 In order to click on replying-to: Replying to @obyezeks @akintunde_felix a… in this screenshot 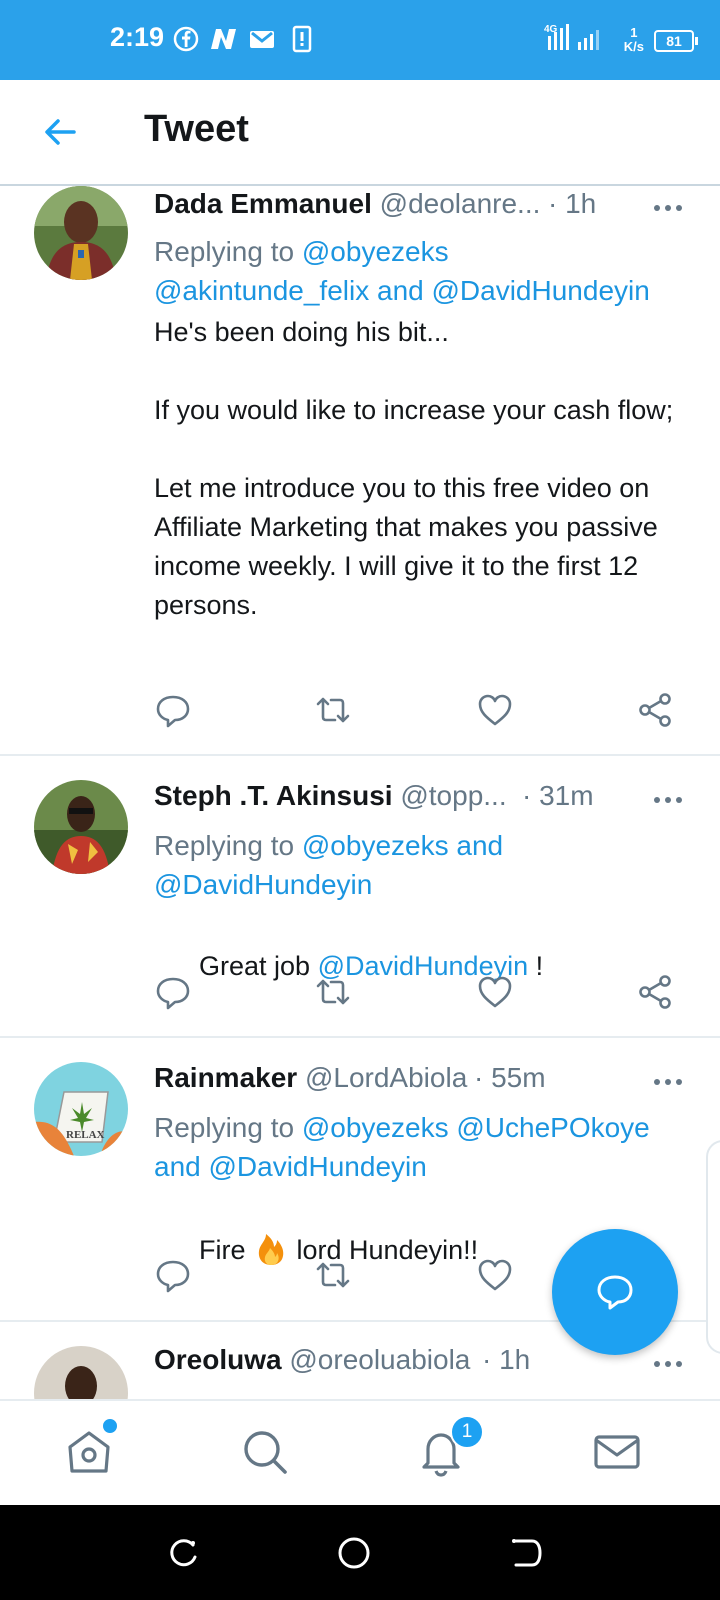, I will do `click(417, 271)`.